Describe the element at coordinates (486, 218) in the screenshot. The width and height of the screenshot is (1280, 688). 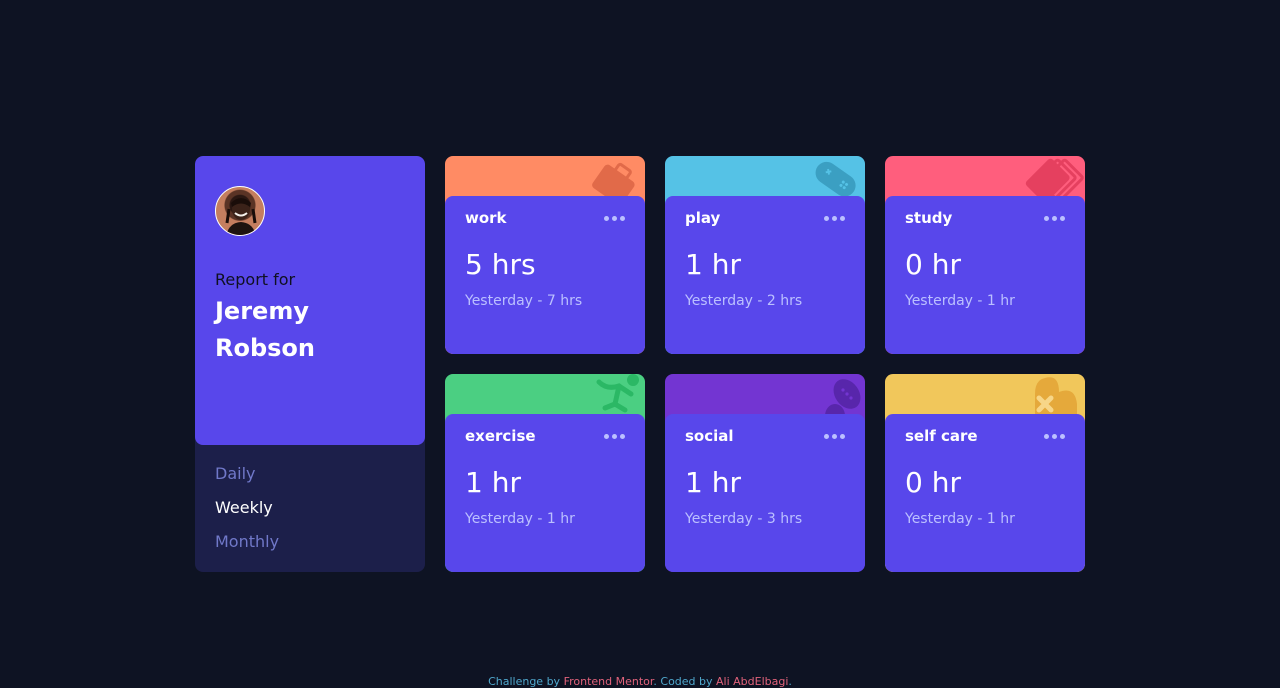
I see `activity-title: work` at that location.